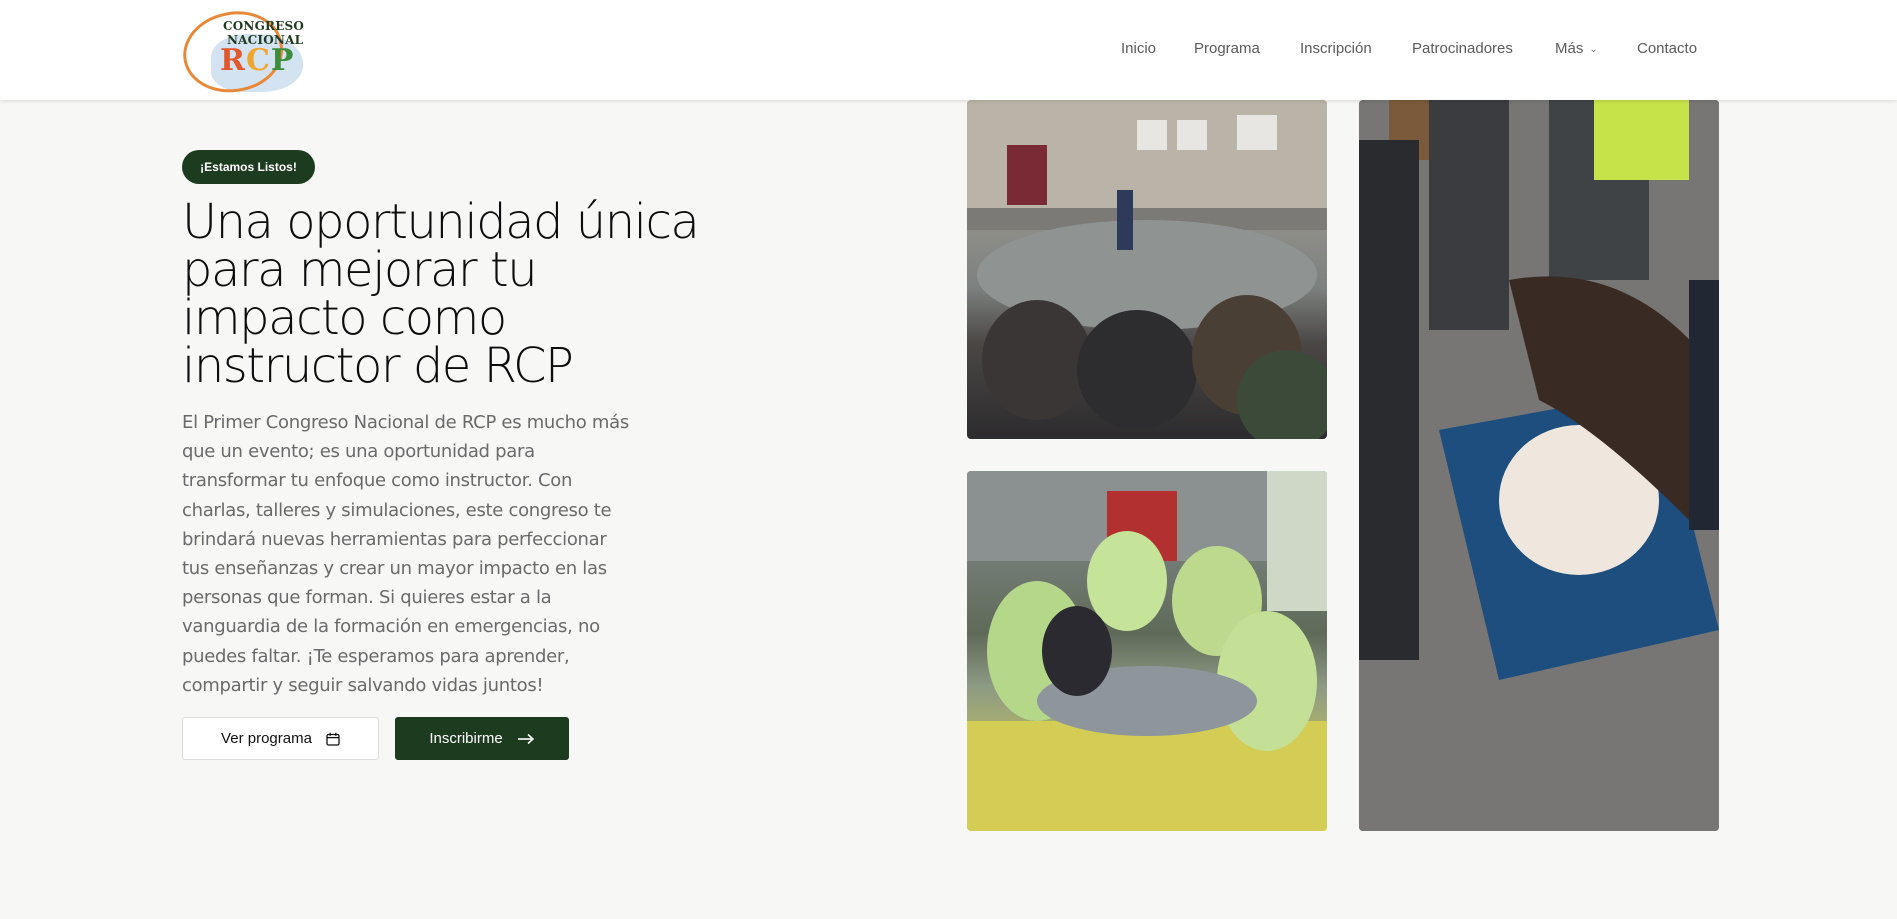 The width and height of the screenshot is (1897, 919). Describe the element at coordinates (1138, 48) in the screenshot. I see `nav-inicio: Inicio` at that location.